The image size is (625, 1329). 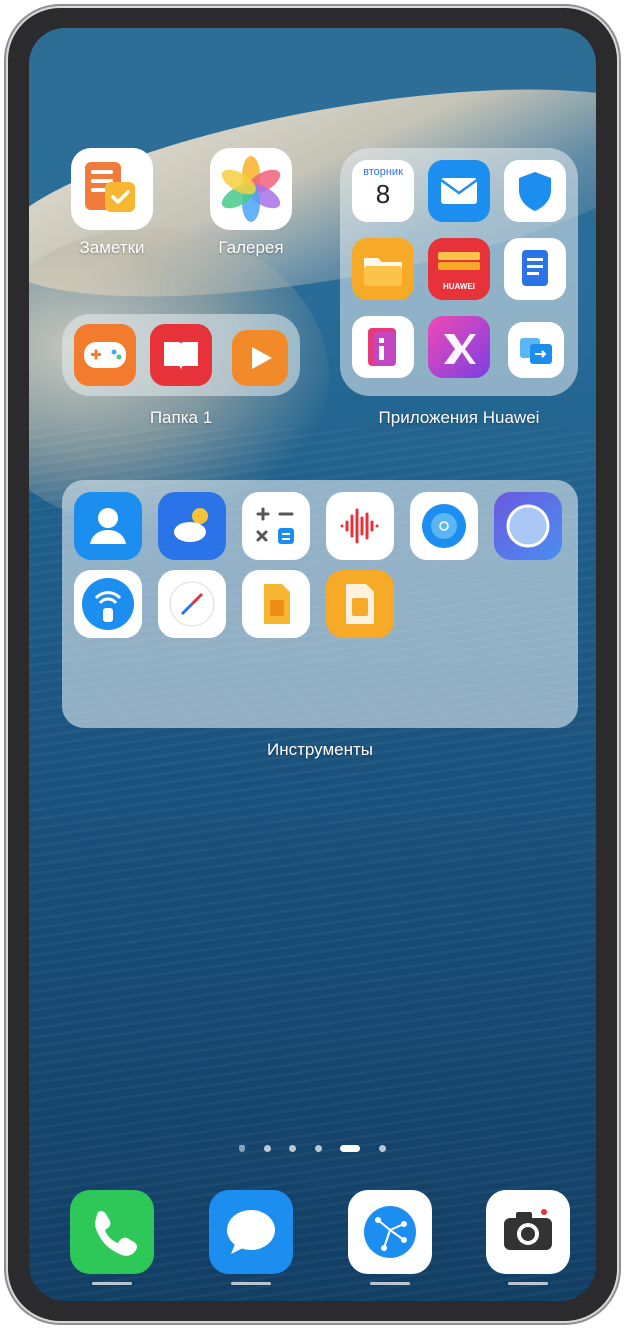 What do you see at coordinates (260, 358) in the screenshot?
I see `video-icon` at bounding box center [260, 358].